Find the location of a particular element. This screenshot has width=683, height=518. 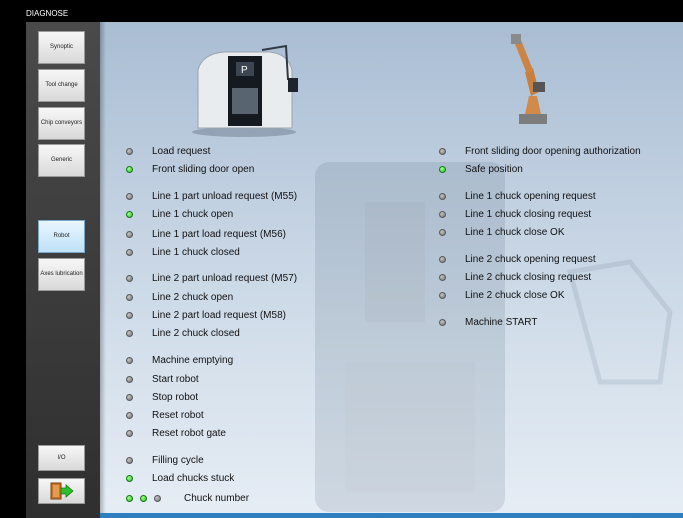

signal-row: Line 2 part unload request (M57) is located at coordinates (211, 278).